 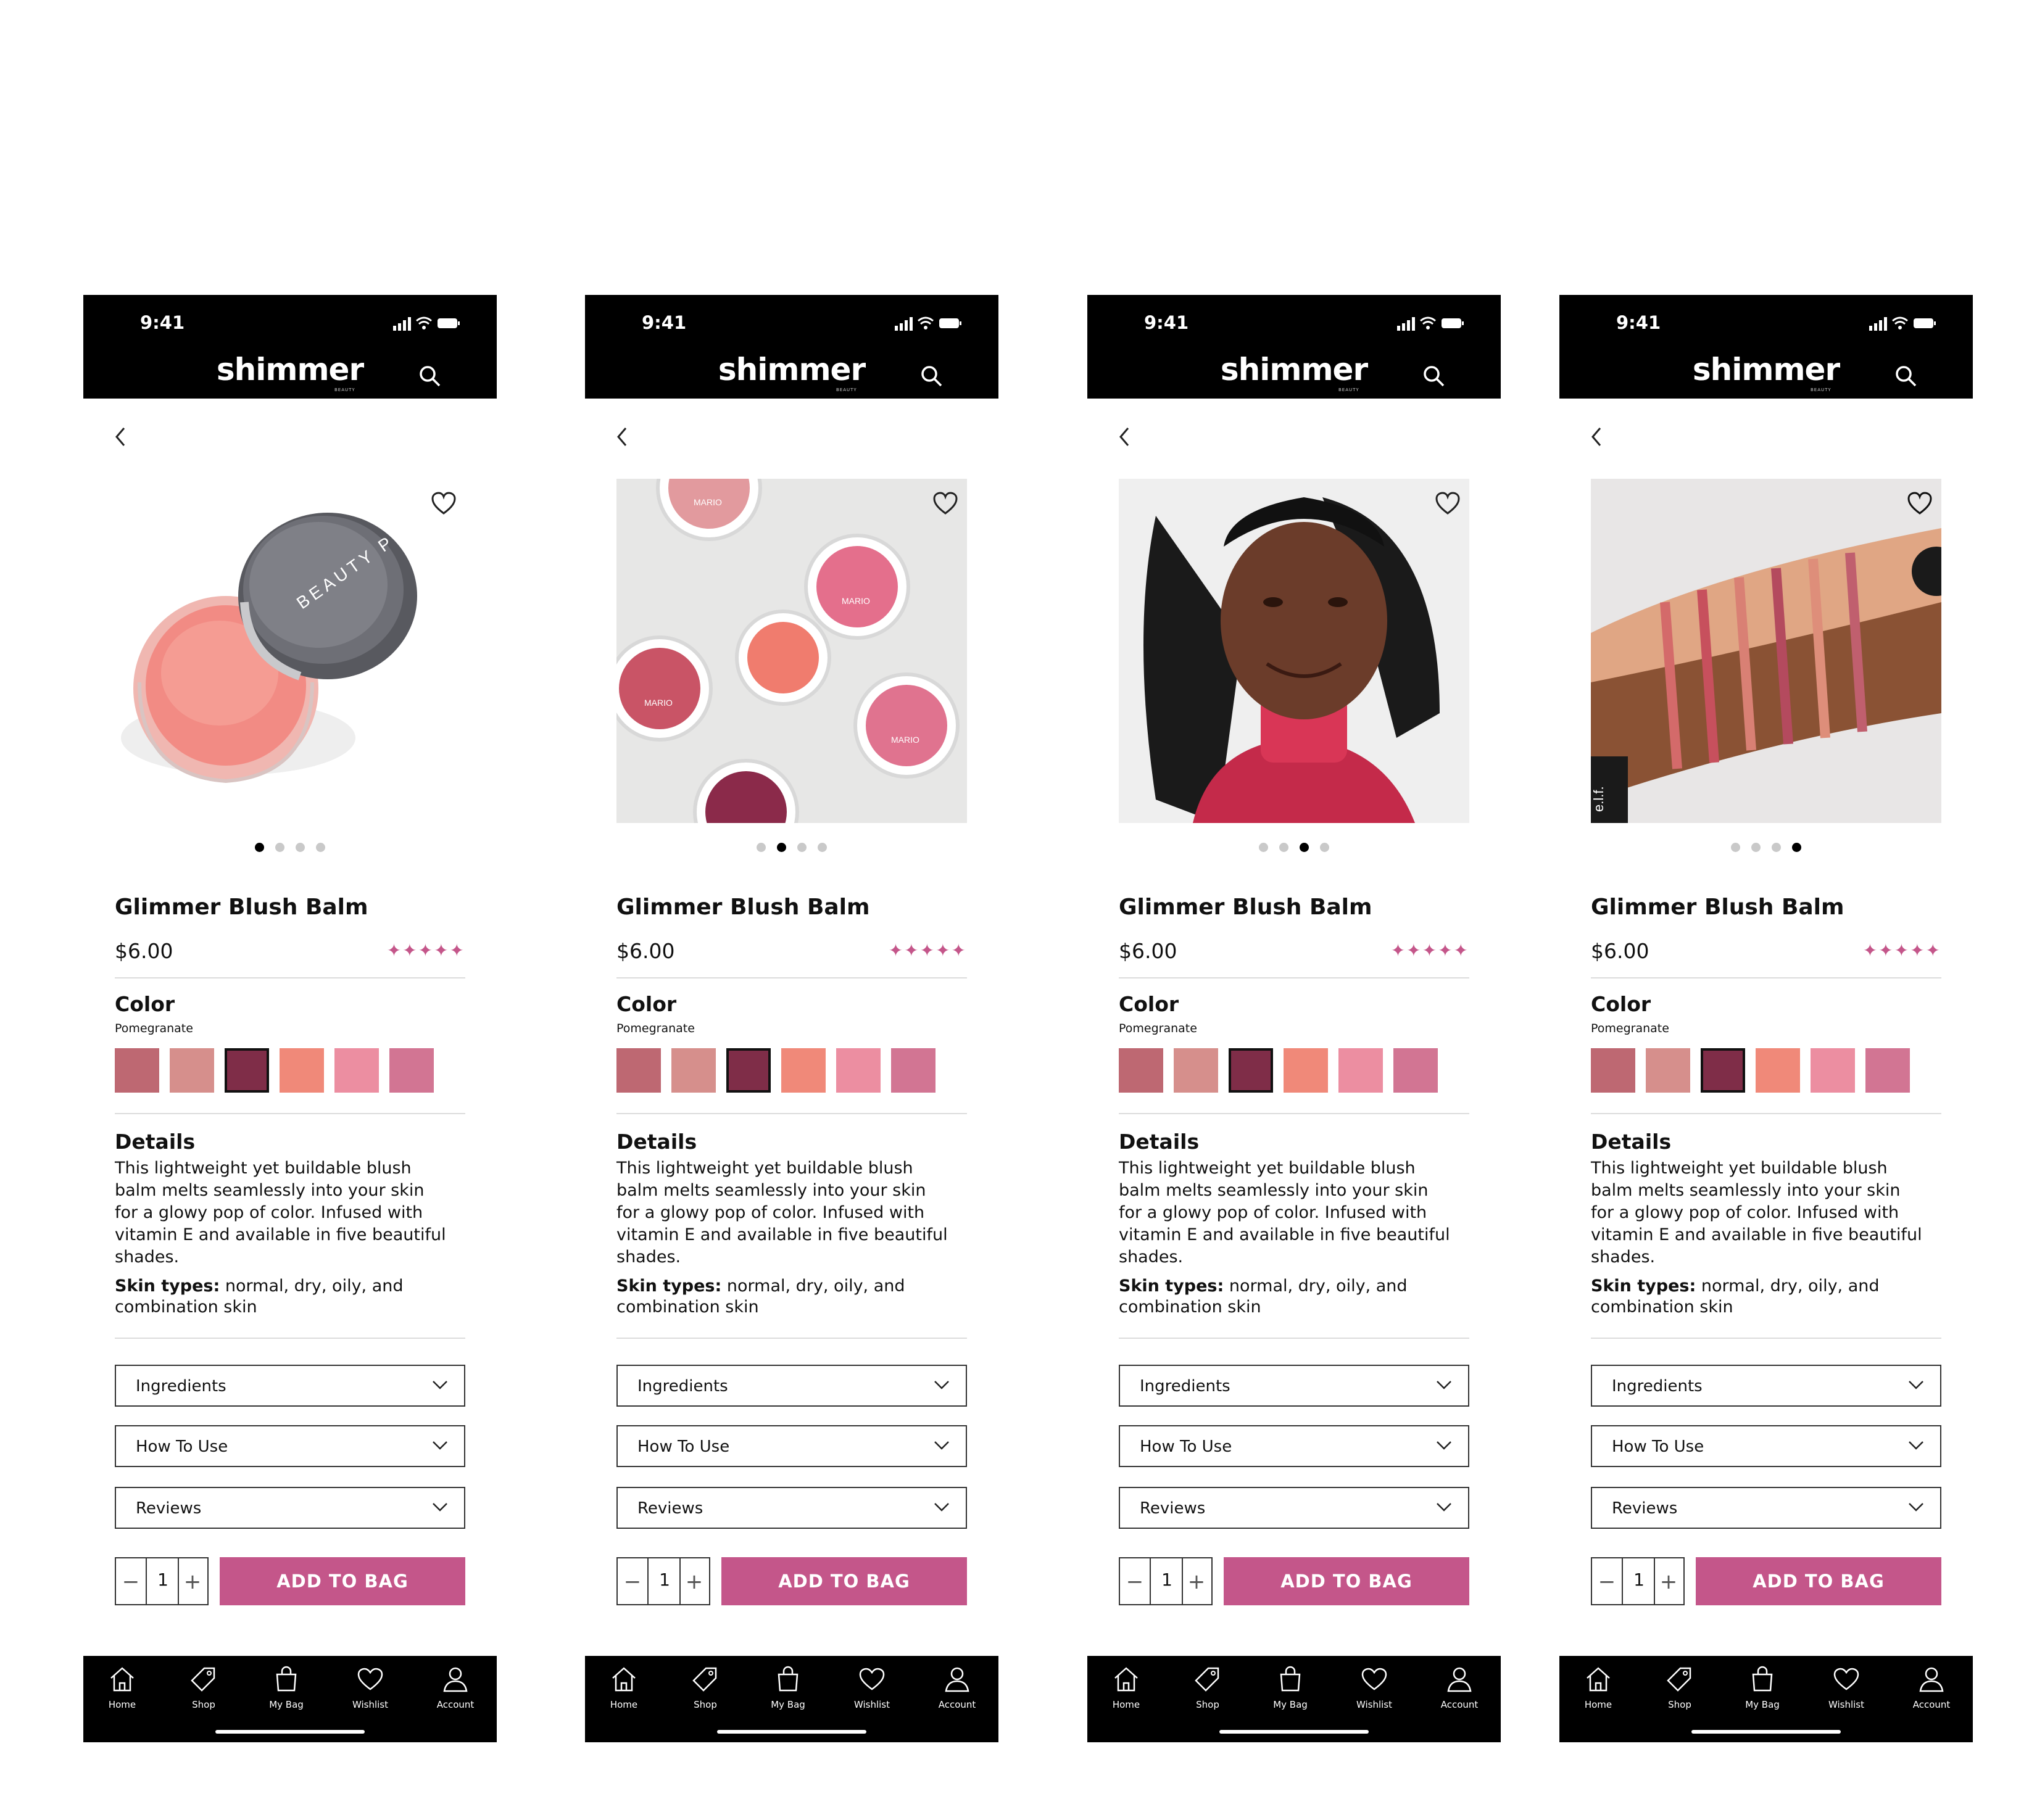 I want to click on accordion-ingredients: Ingredients, so click(x=791, y=1386).